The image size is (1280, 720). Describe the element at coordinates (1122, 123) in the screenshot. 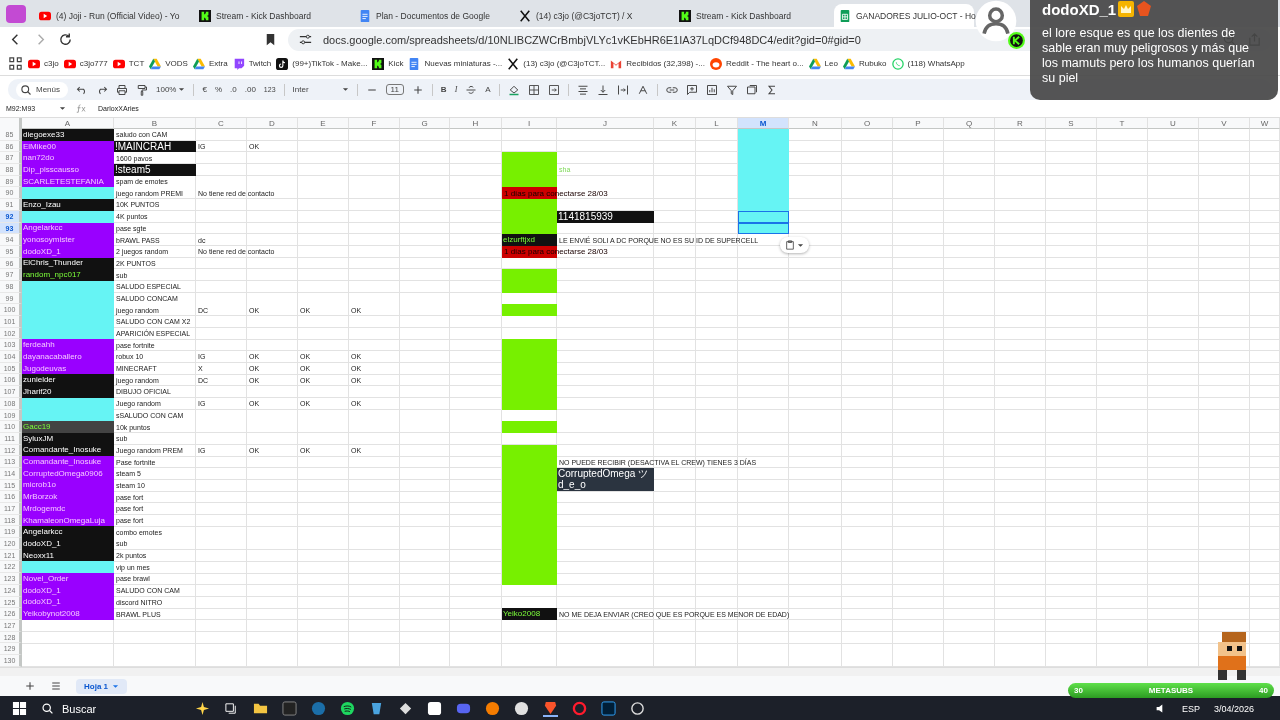

I see `column-header: T` at that location.